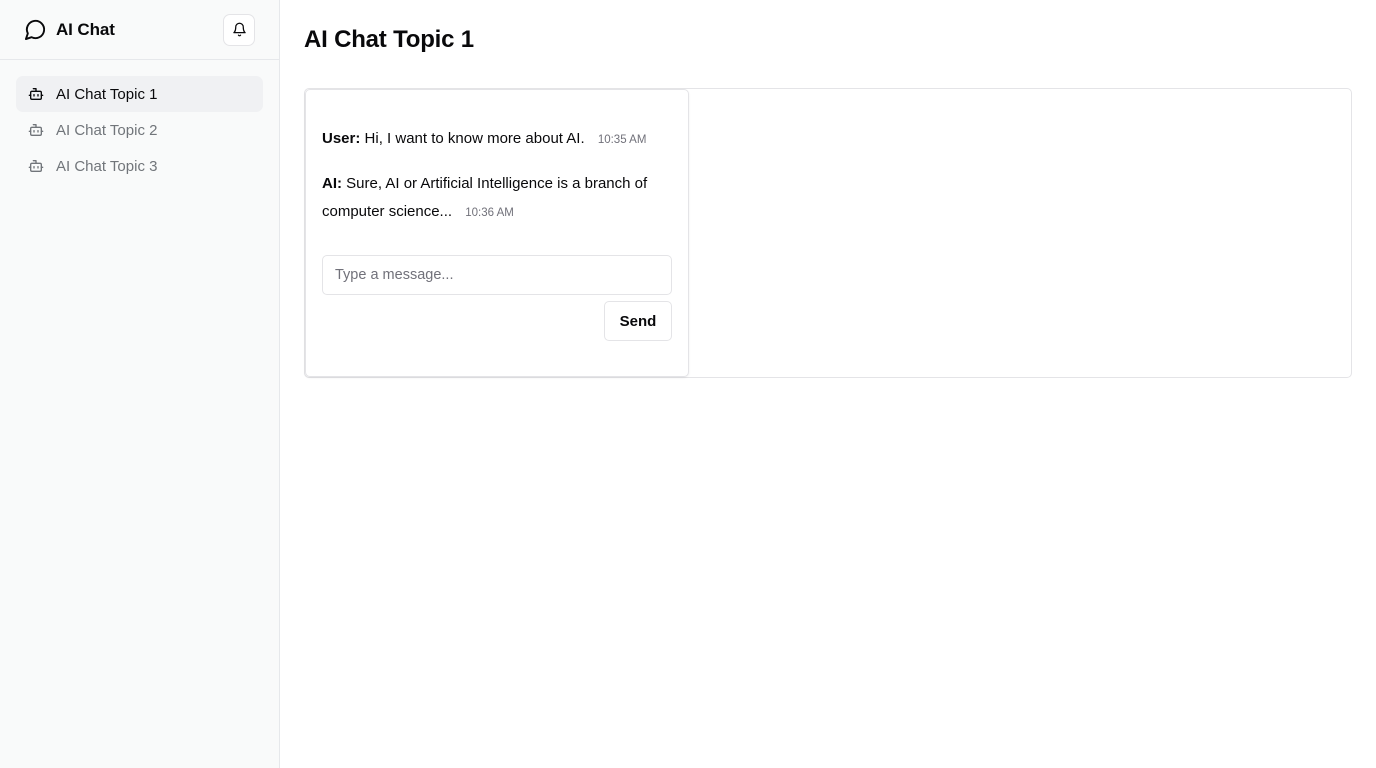  I want to click on message-circle-icon, so click(35, 29).